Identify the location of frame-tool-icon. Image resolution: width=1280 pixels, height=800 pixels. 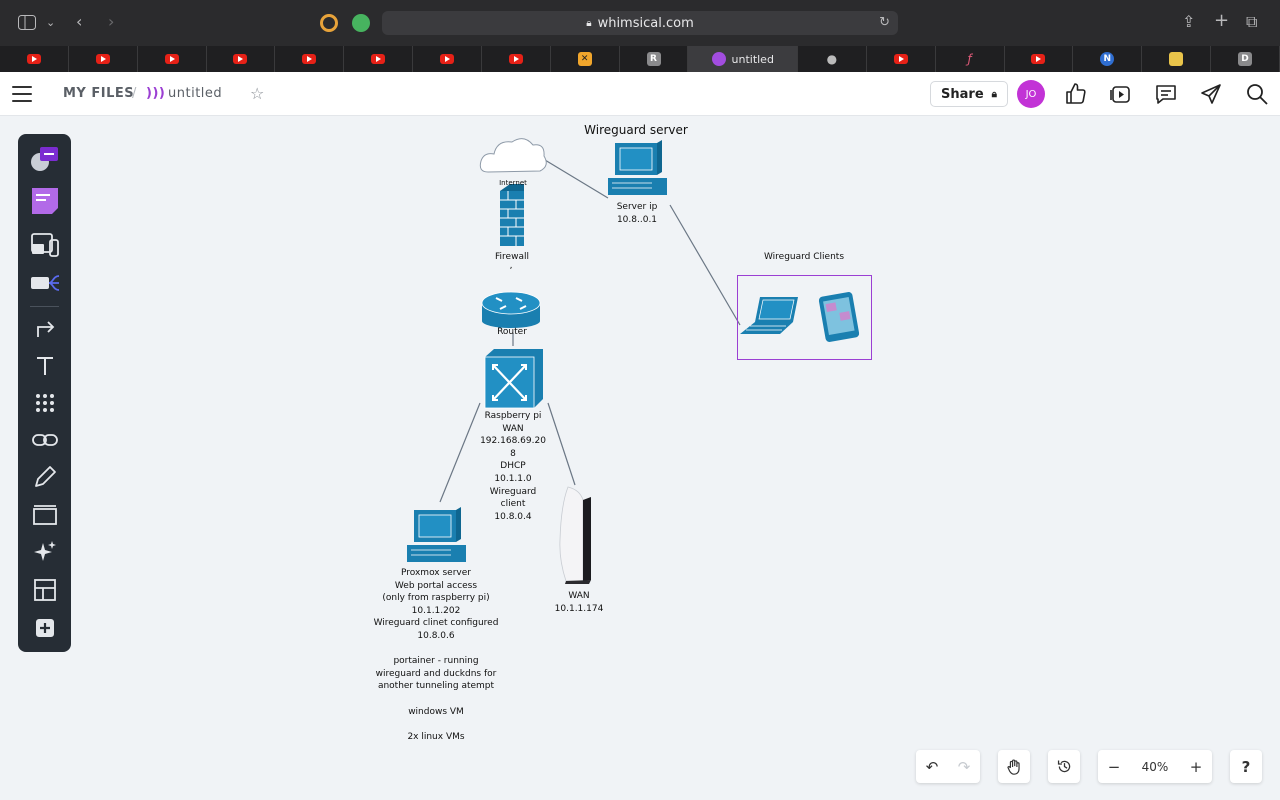
(45, 515).